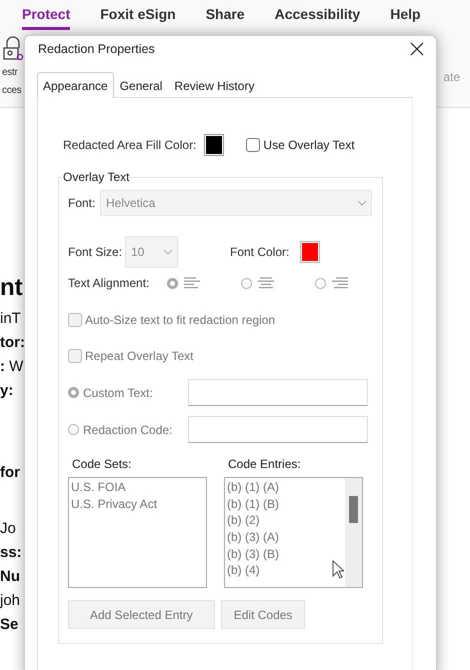 The width and height of the screenshot is (470, 670). I want to click on ribbon-tab: Protect, so click(46, 17).